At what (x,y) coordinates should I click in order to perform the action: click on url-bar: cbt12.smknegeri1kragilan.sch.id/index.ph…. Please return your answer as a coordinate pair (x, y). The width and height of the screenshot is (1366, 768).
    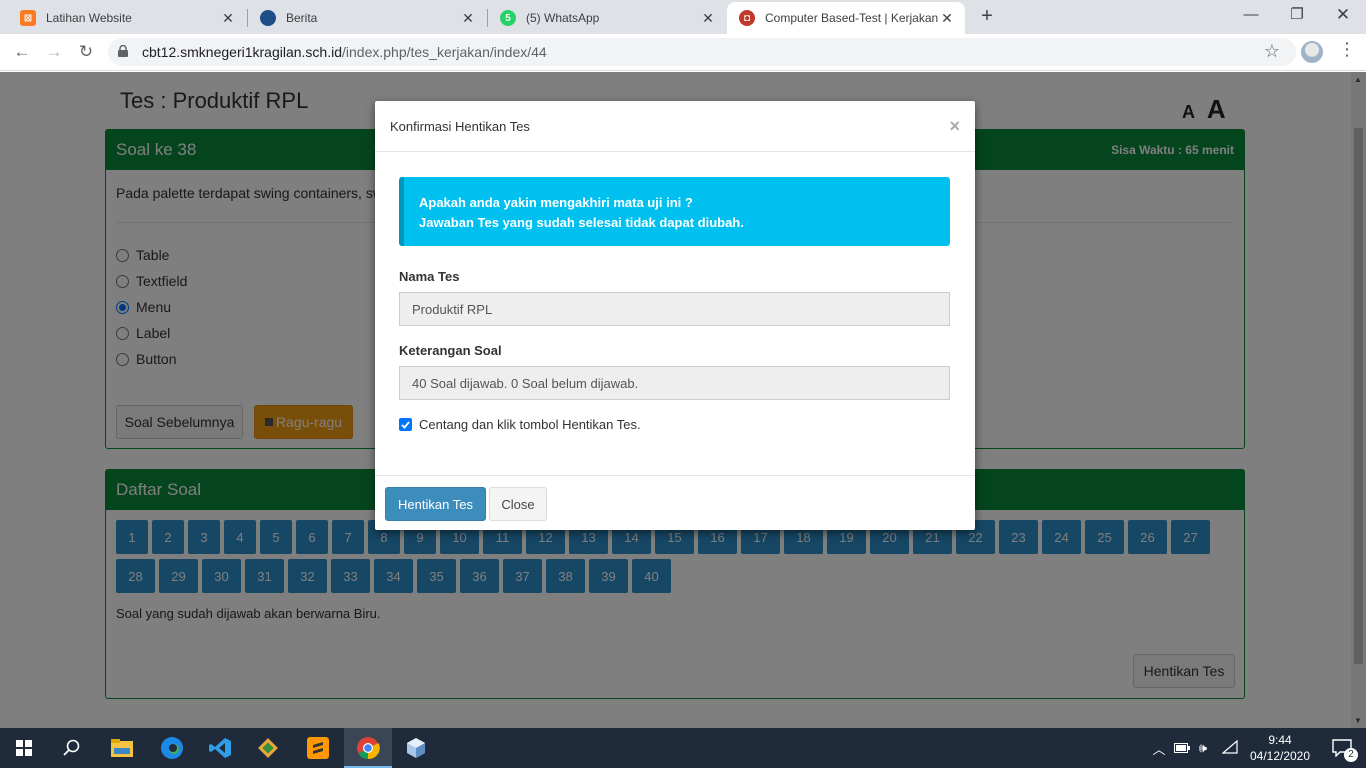
    Looking at the image, I should click on (702, 52).